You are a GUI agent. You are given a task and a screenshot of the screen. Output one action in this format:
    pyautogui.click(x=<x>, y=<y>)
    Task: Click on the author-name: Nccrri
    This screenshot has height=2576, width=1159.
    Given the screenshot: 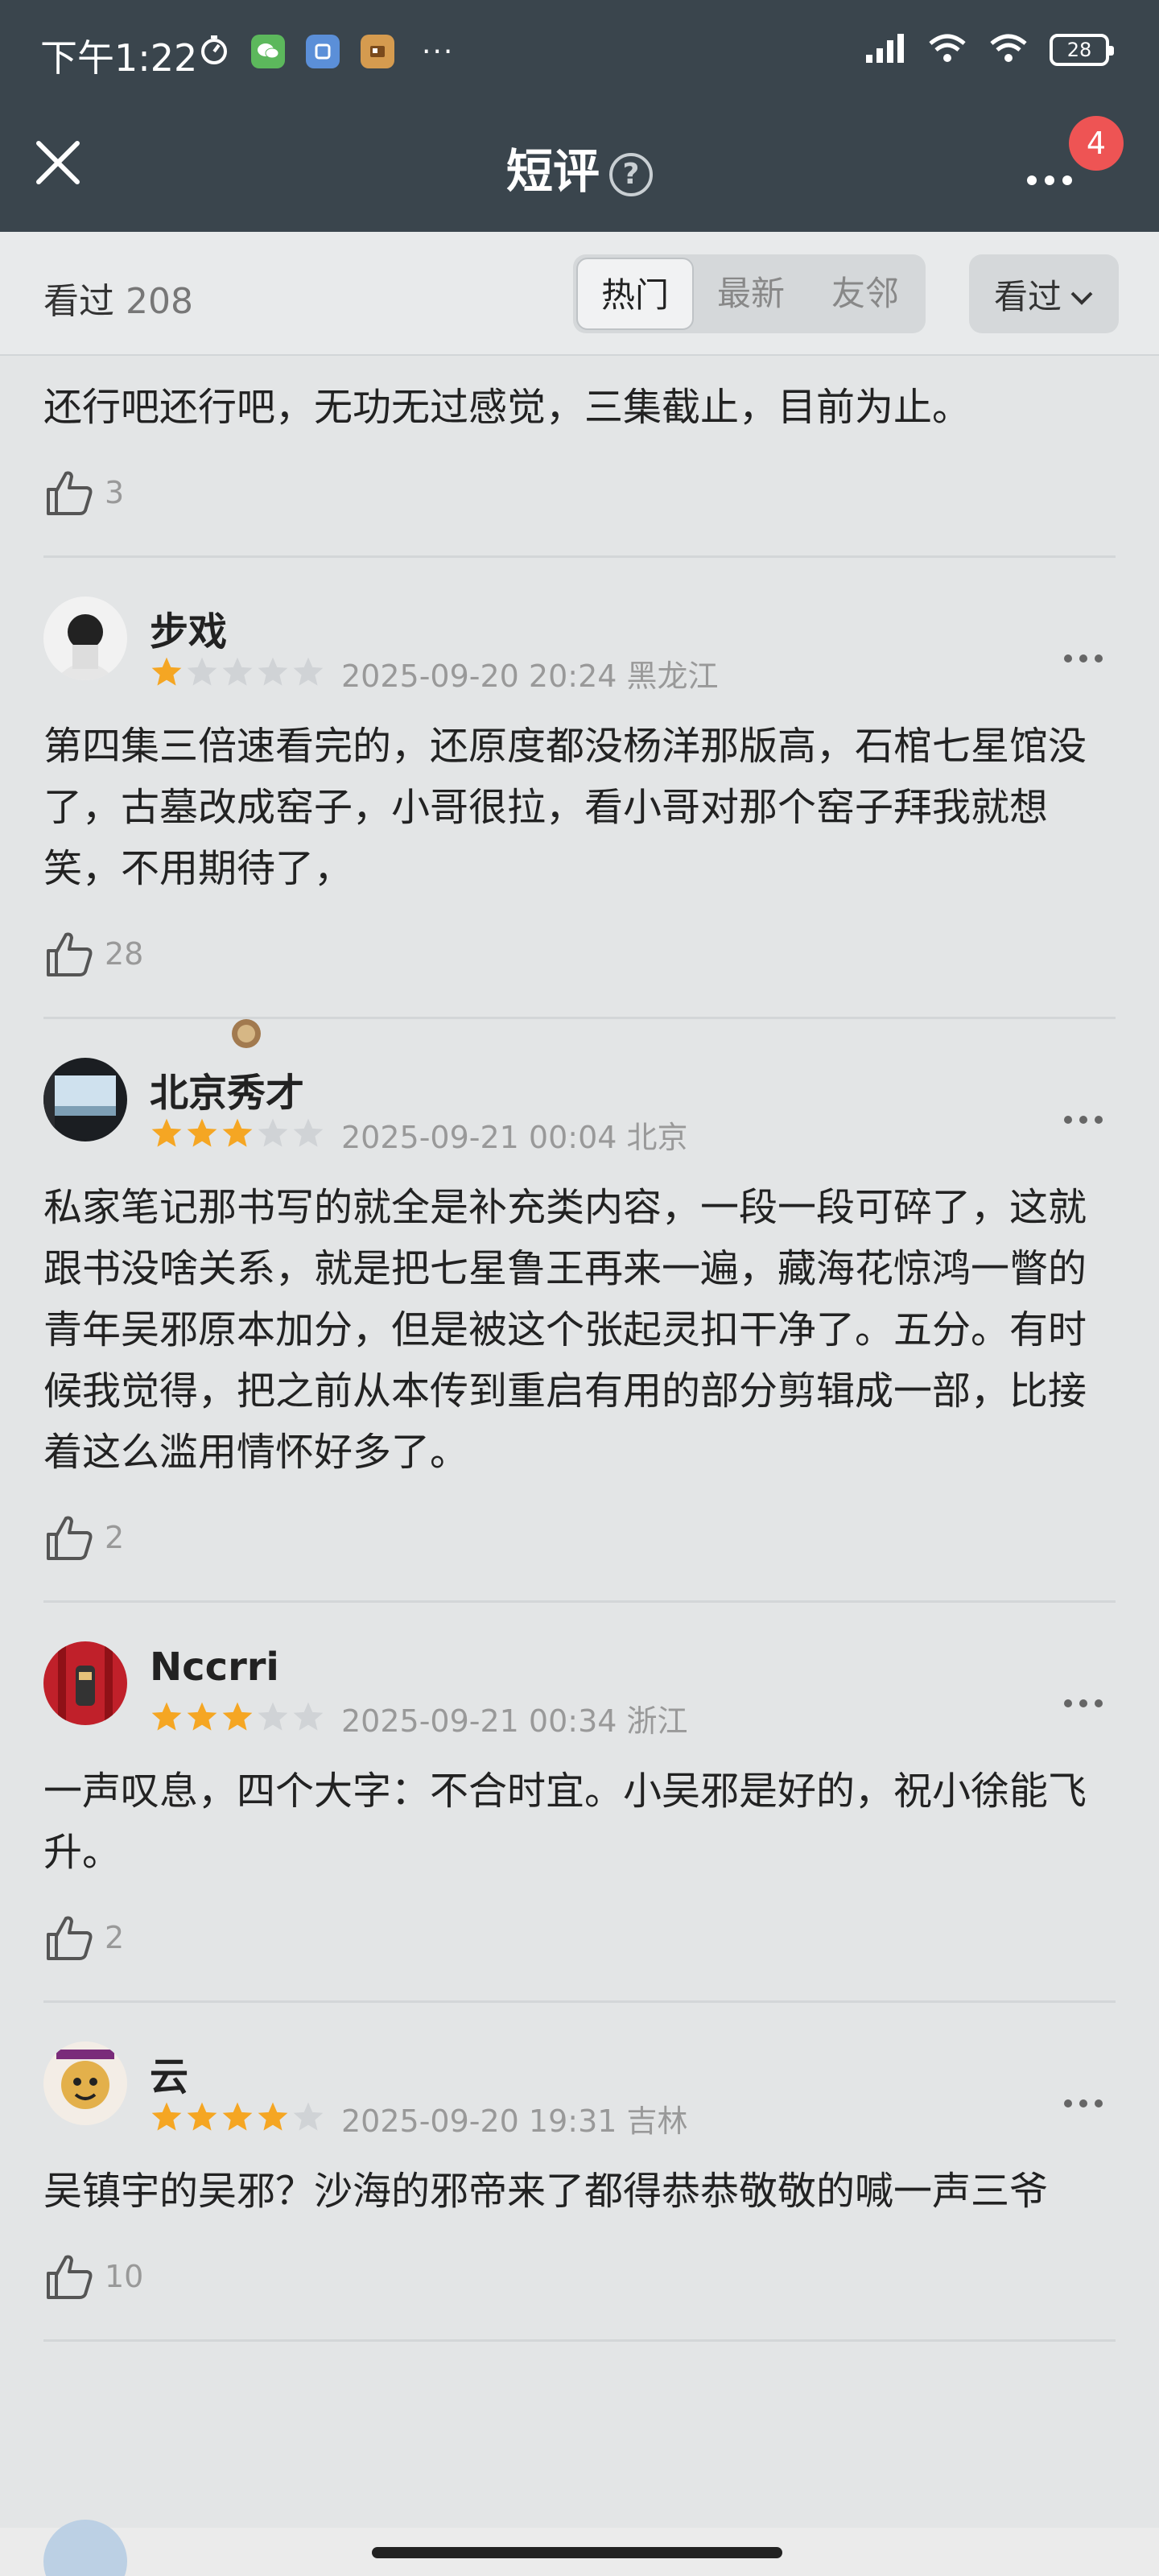 What is the action you would take?
    pyautogui.click(x=214, y=1667)
    